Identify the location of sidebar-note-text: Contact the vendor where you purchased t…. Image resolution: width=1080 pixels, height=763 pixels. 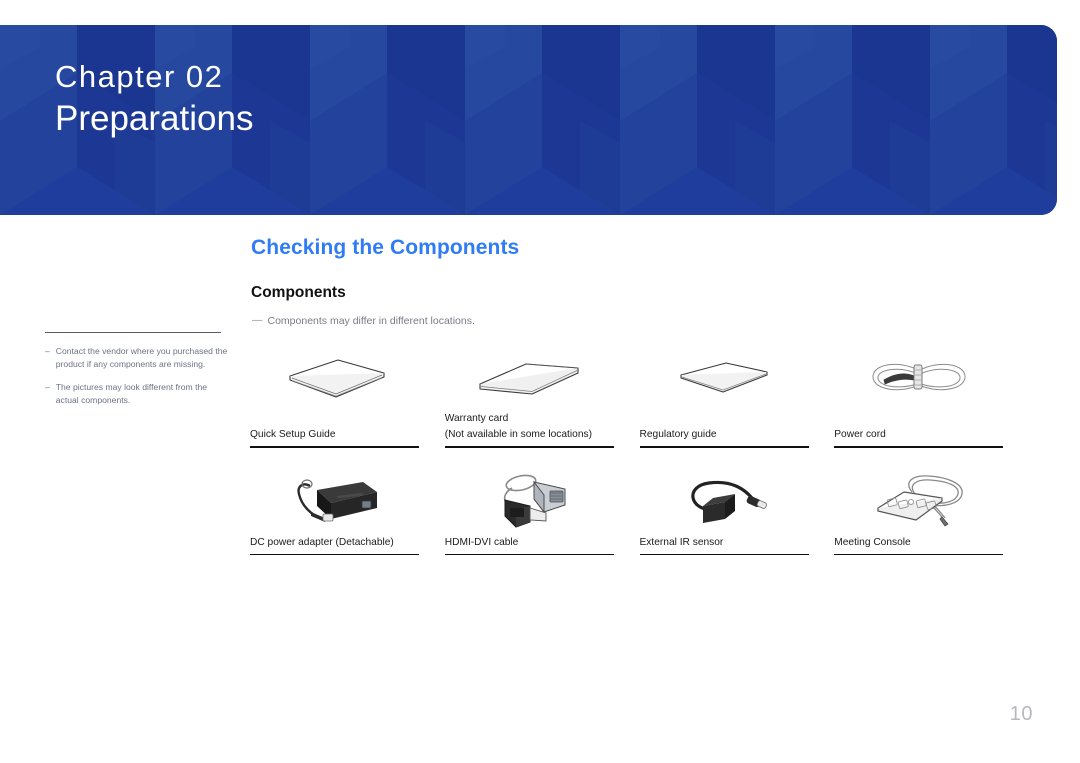
(141, 358).